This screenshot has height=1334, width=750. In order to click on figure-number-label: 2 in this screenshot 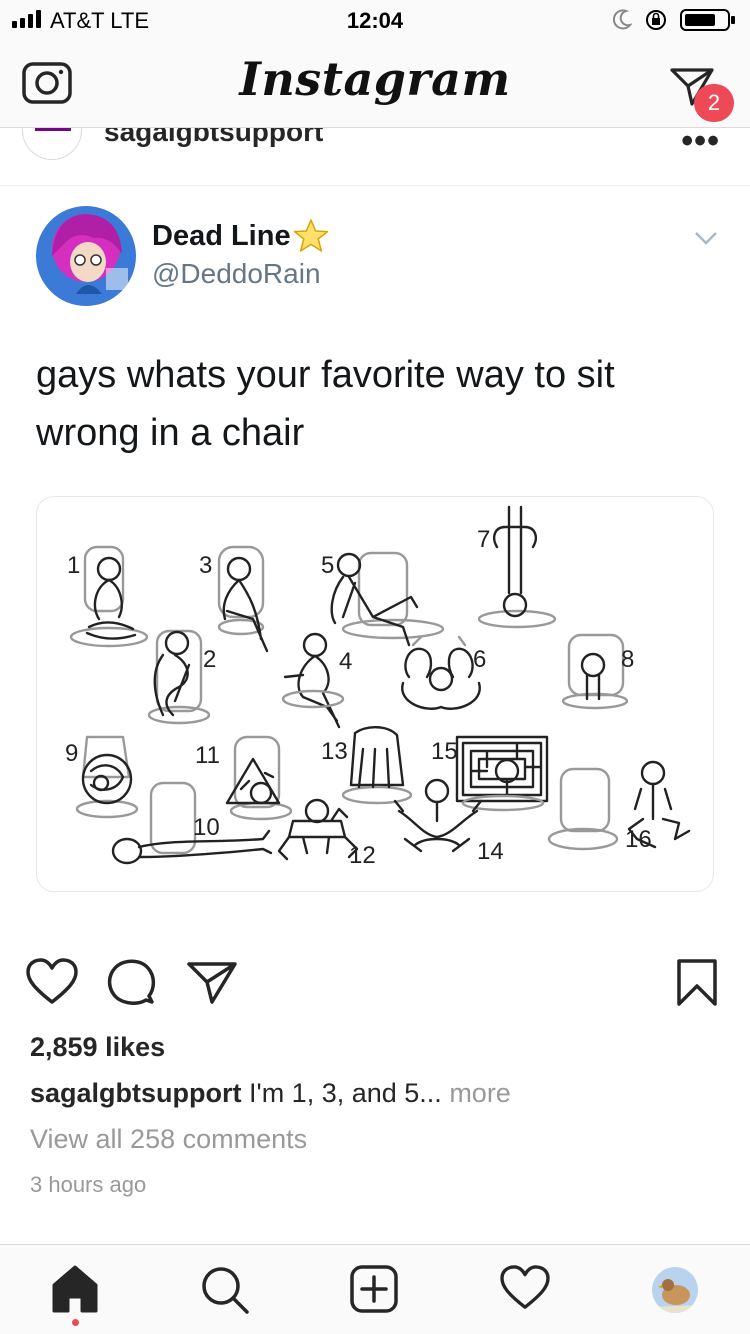, I will do `click(209, 659)`.